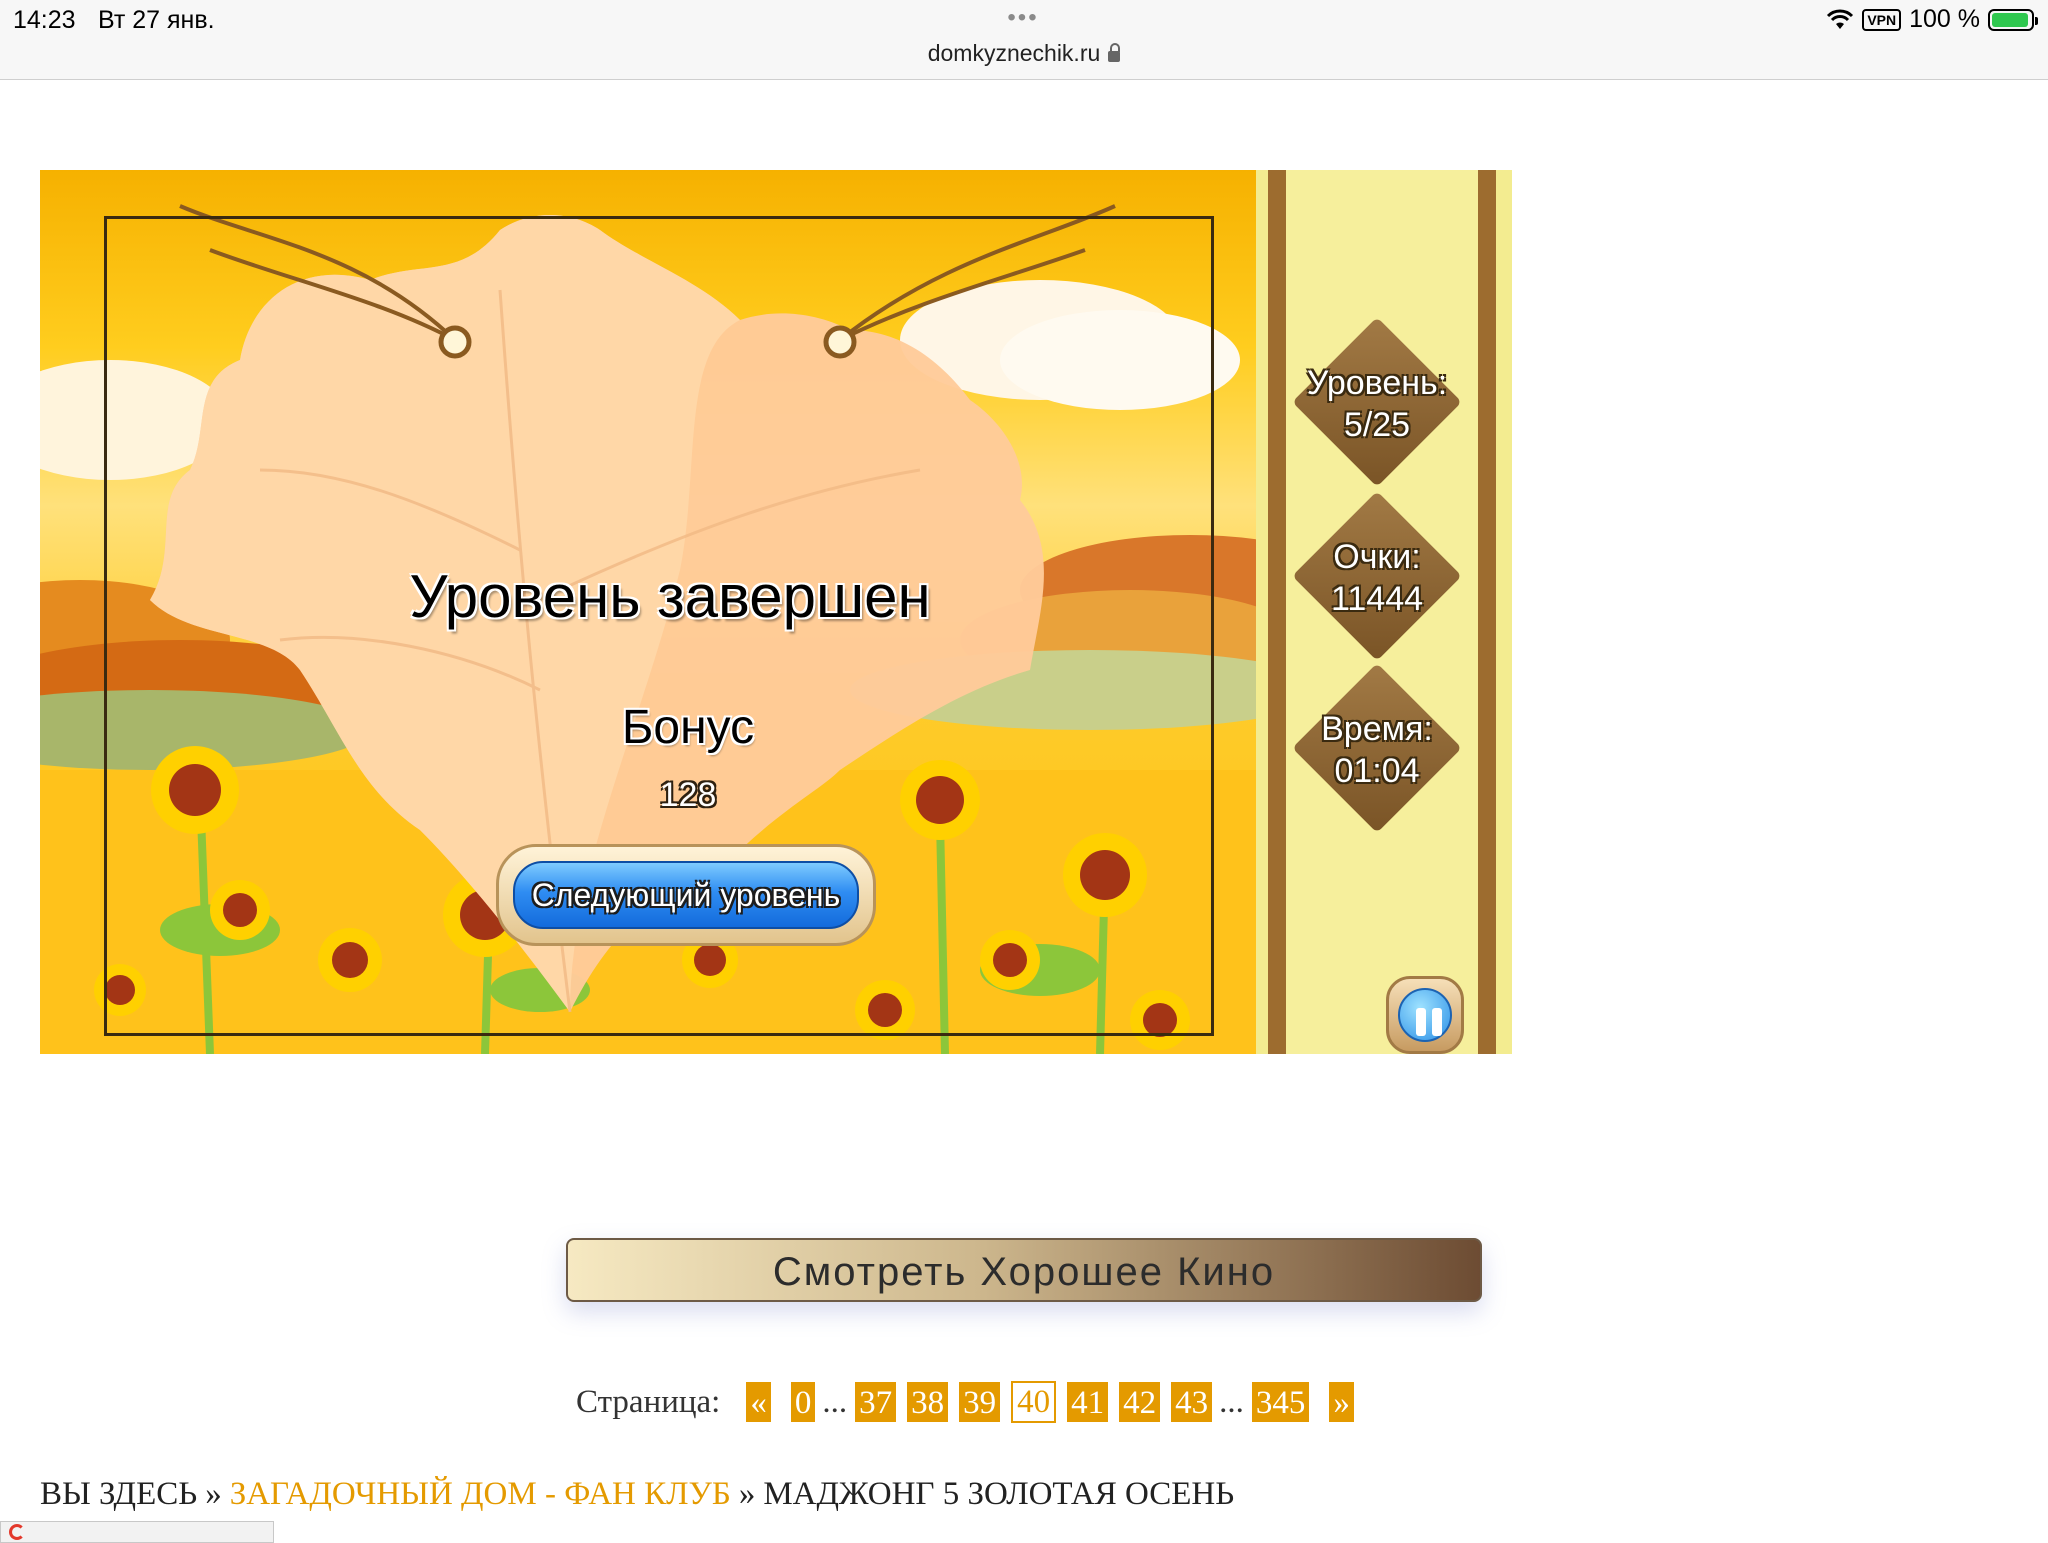  What do you see at coordinates (1114, 52) in the screenshot?
I see `lock-icon` at bounding box center [1114, 52].